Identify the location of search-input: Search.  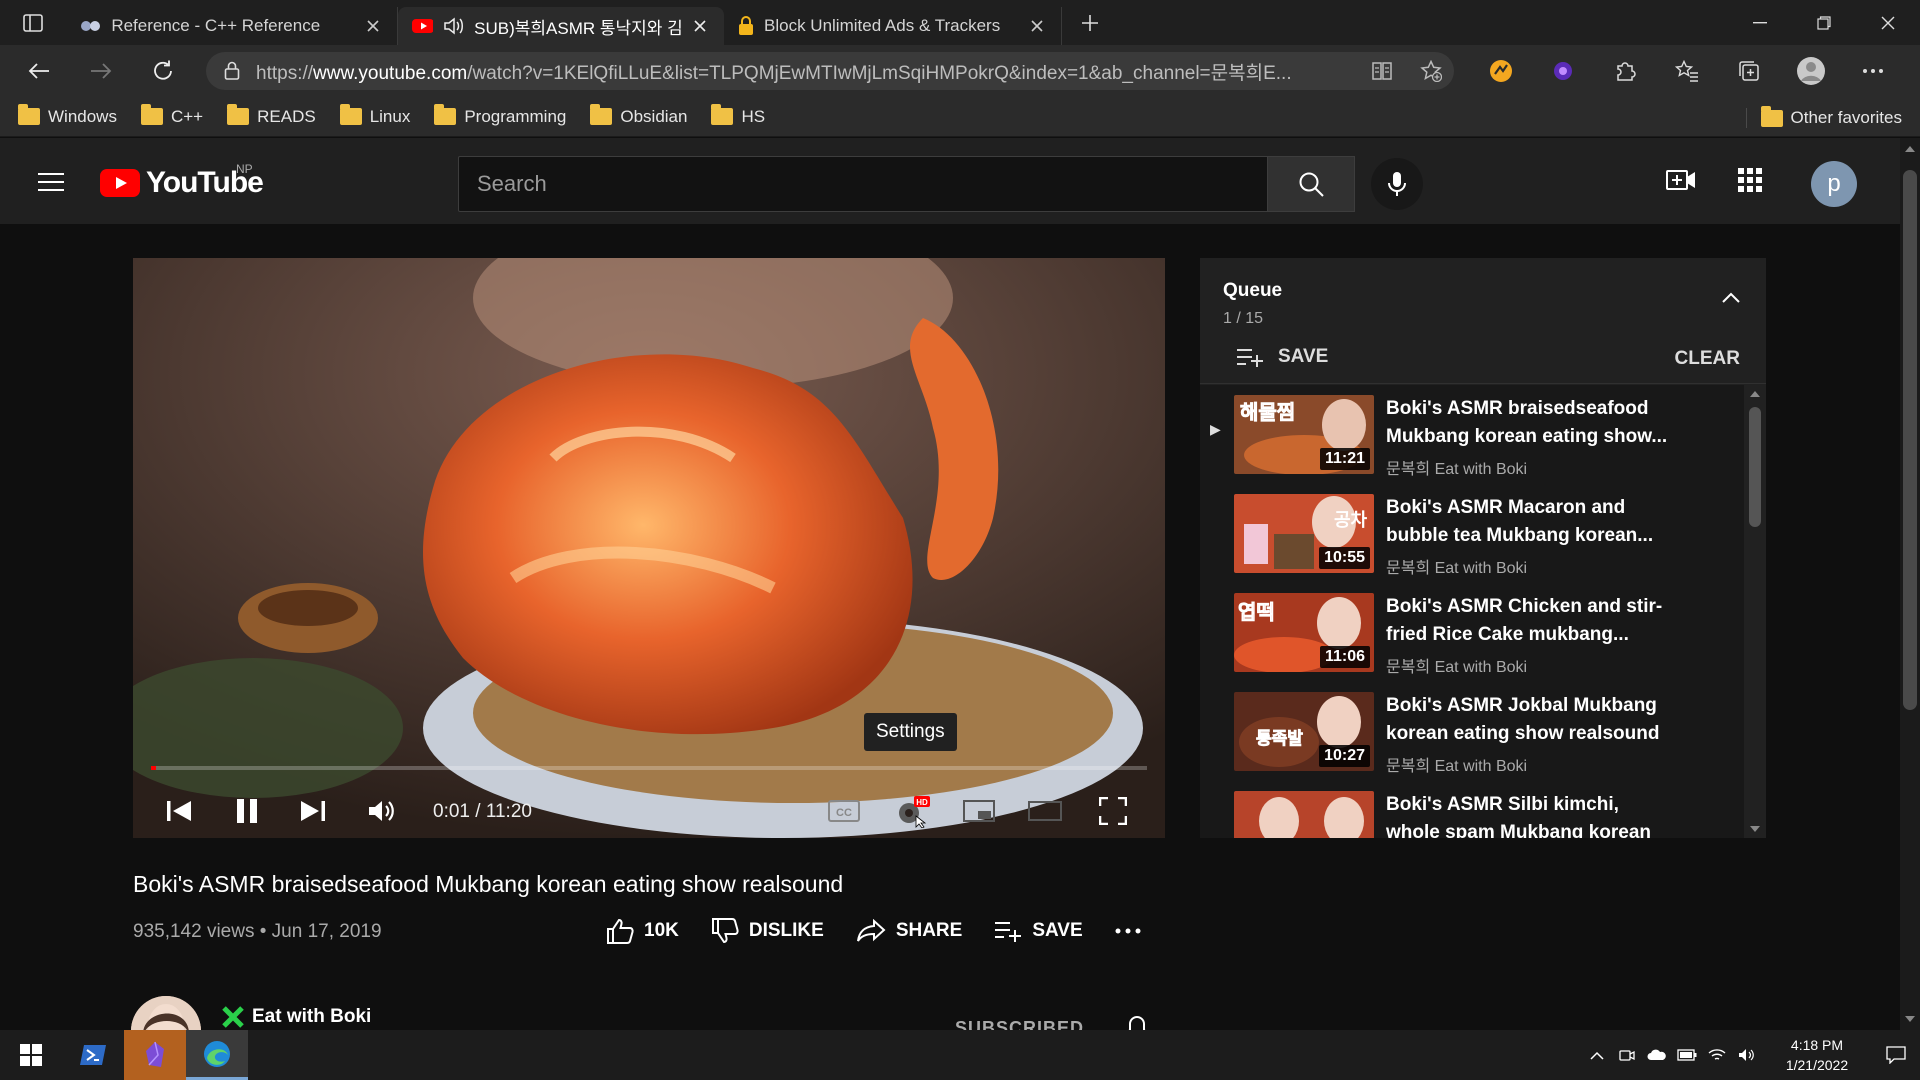
(863, 184).